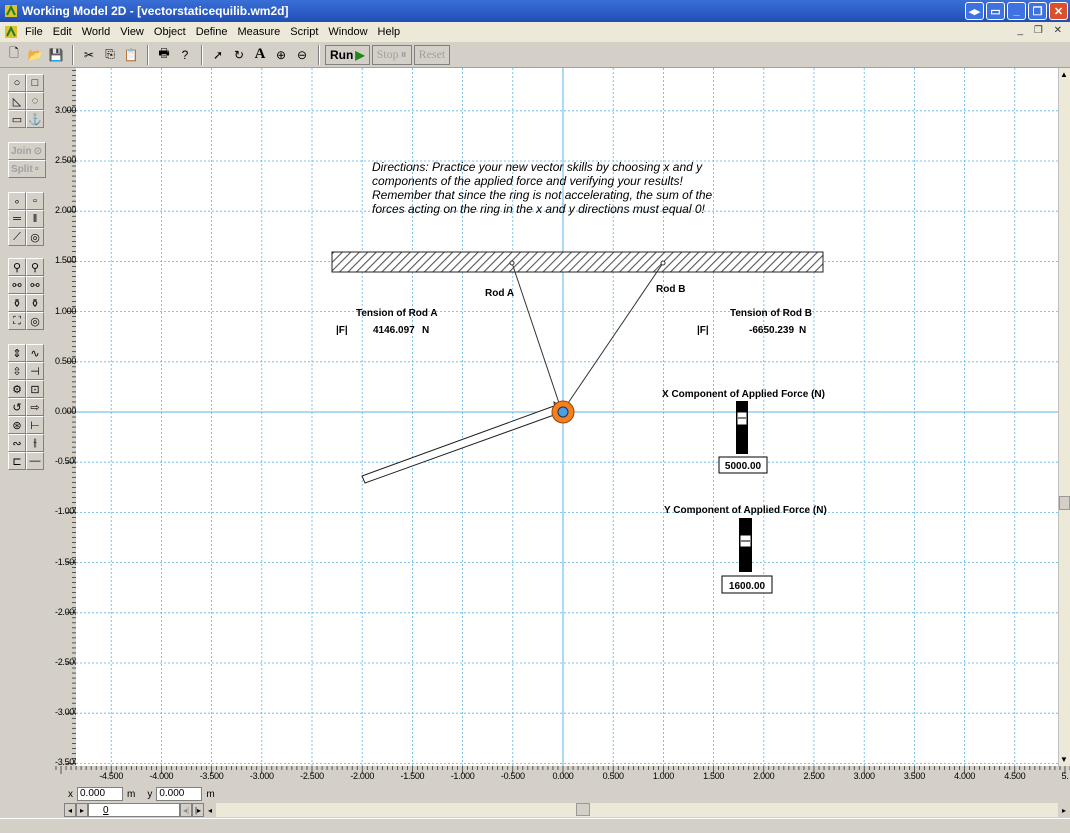 This screenshot has width=1070, height=833. Describe the element at coordinates (35, 425) in the screenshot. I see `actuator-tool-icon: ⊢` at that location.